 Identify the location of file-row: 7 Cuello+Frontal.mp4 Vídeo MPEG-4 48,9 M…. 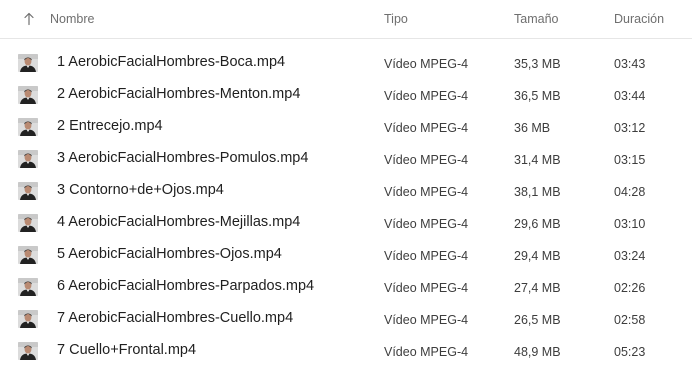
(346, 350).